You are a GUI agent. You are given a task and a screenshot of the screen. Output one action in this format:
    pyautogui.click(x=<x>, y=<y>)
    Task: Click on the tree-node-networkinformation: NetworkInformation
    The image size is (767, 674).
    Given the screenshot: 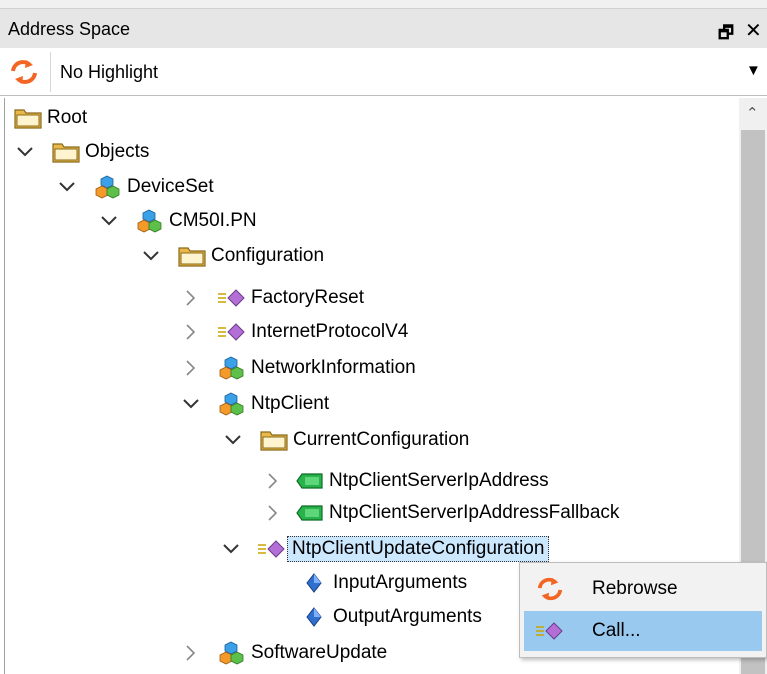 What is the action you would take?
    pyautogui.click(x=298, y=368)
    